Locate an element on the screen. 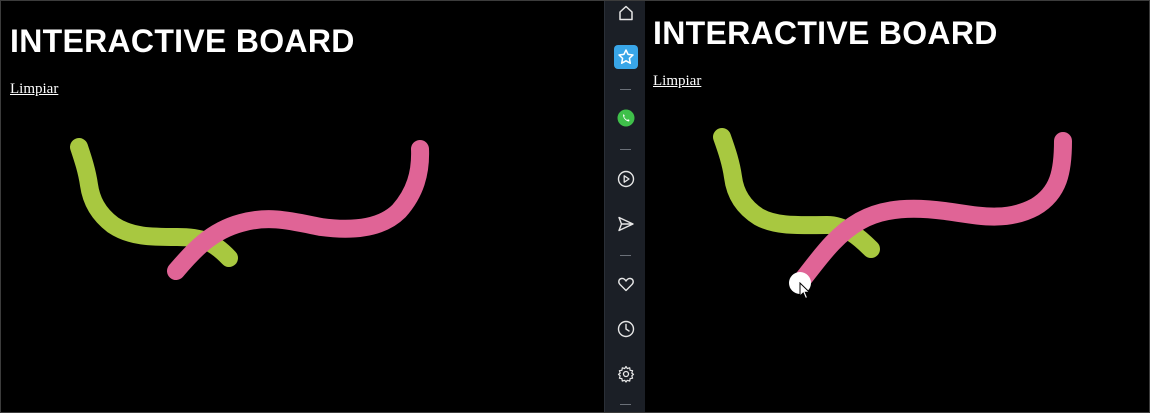 This screenshot has height=413, width=1150. browser-sidebar is located at coordinates (625, 206).